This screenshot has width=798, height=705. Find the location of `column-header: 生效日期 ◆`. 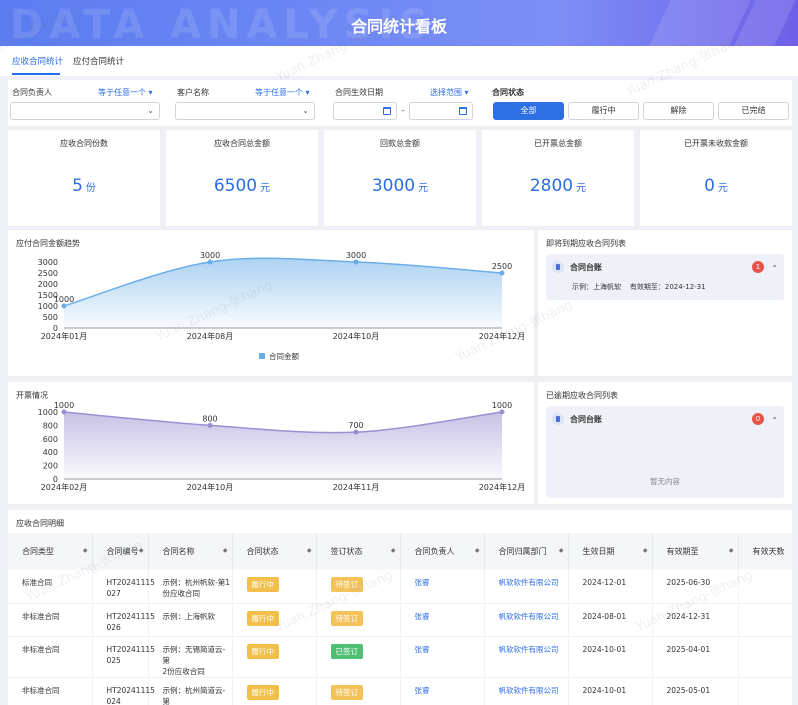

column-header: 生效日期 ◆ is located at coordinates (610, 551).